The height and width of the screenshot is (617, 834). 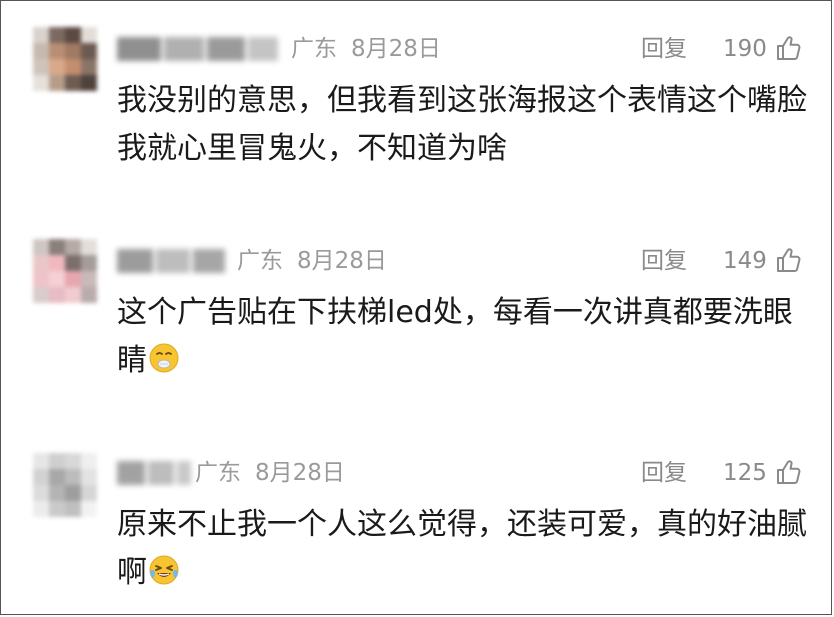 I want to click on like-count: 190, so click(x=745, y=49).